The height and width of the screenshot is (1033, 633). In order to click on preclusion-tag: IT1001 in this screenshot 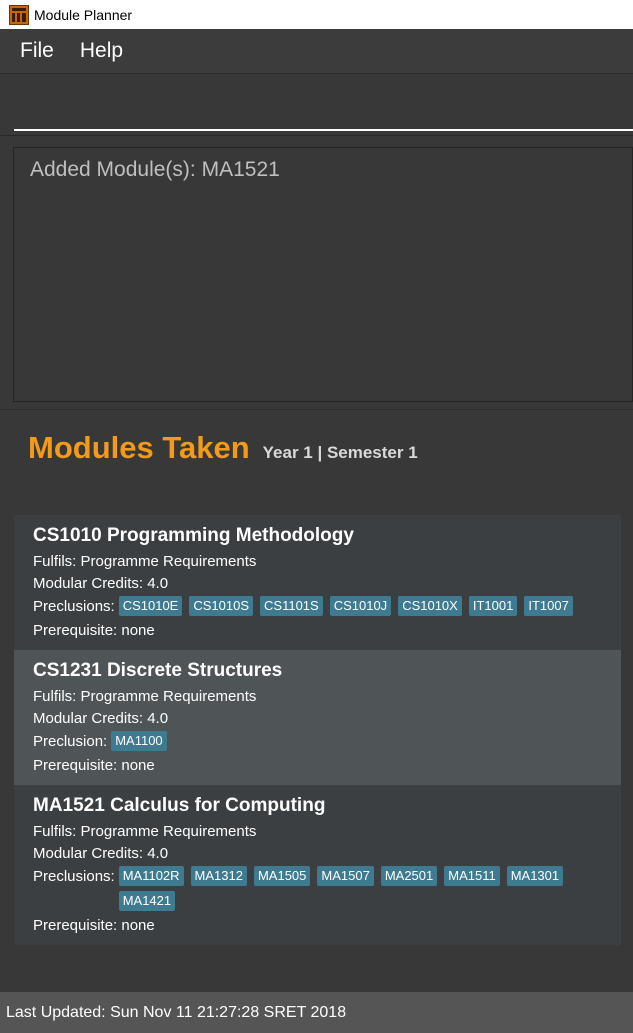, I will do `click(493, 606)`.